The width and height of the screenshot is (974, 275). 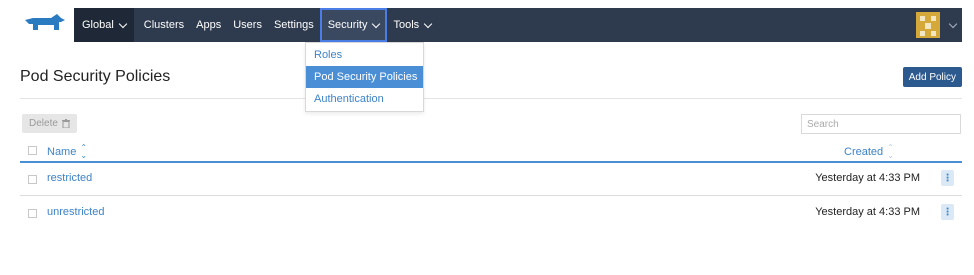 I want to click on table-header: Name ⌃ ⌄ Created ⌃ ⌄, so click(x=491, y=151).